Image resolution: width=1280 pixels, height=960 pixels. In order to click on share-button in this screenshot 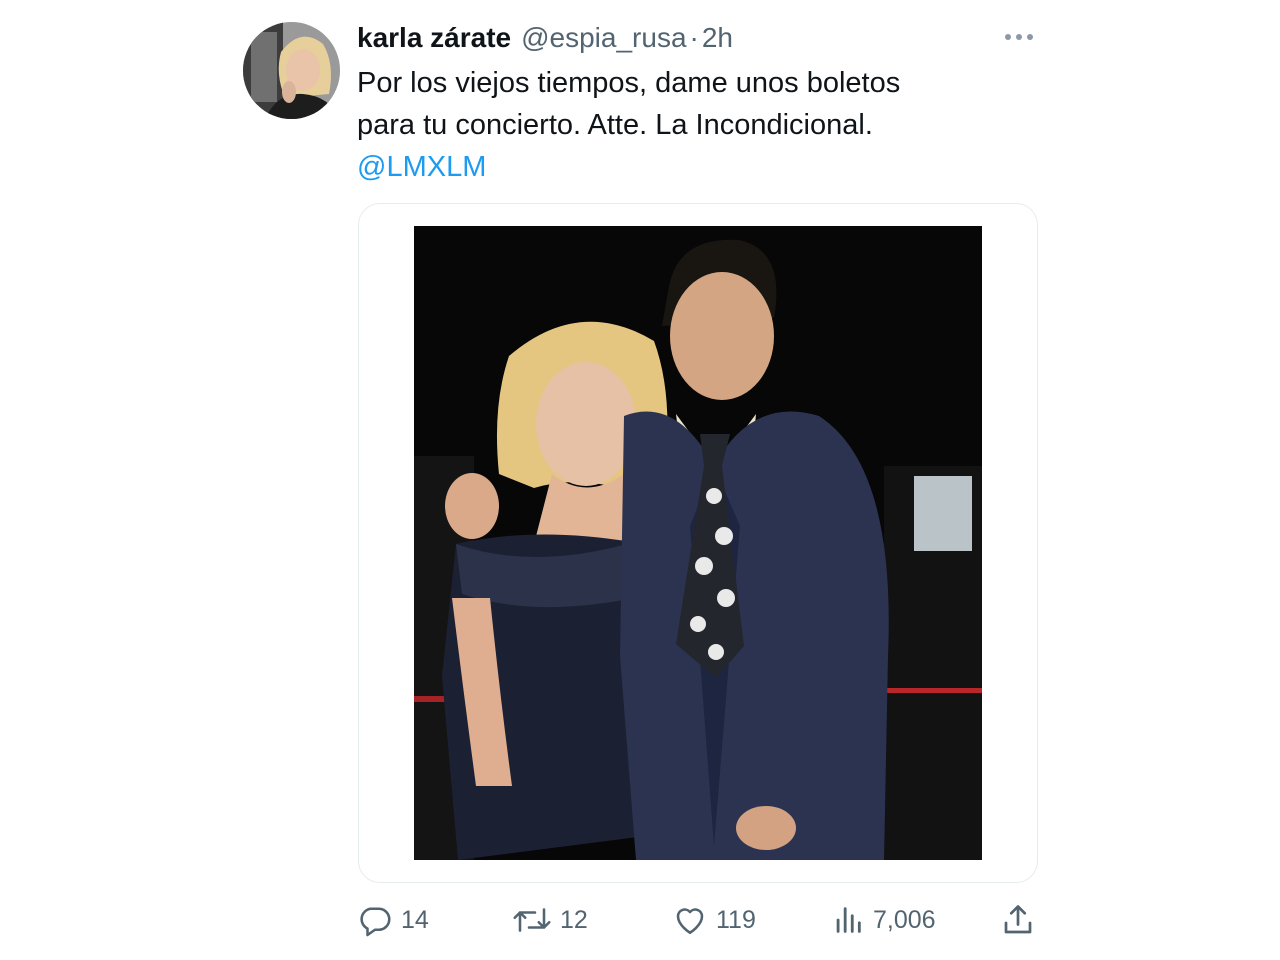, I will do `click(1018, 920)`.